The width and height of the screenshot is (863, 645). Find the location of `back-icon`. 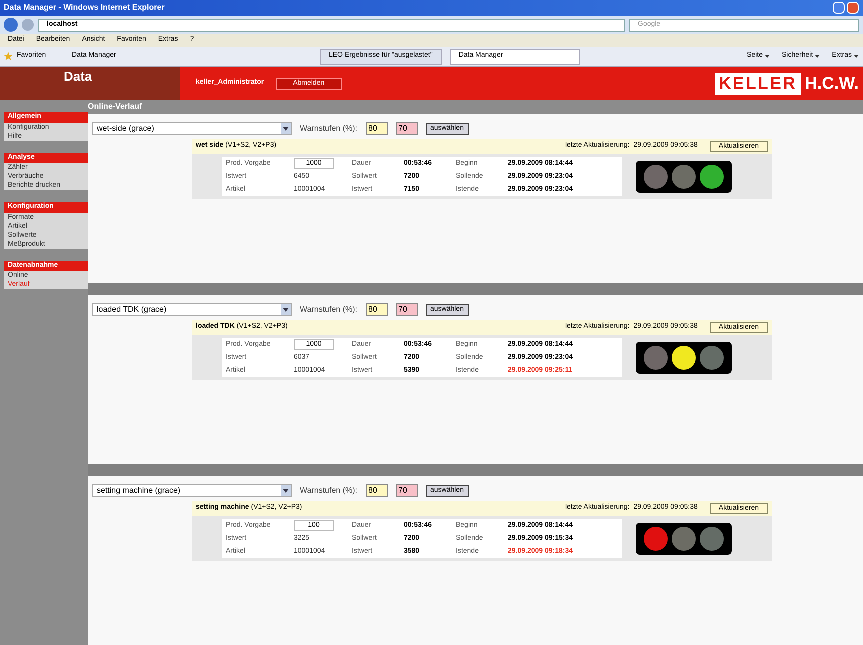

back-icon is located at coordinates (11, 25).